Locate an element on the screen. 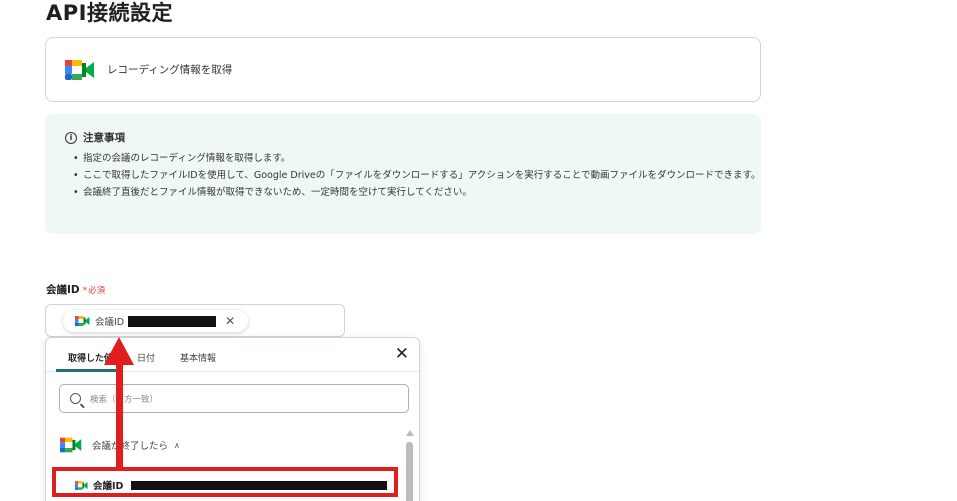  annotation-highlight-box is located at coordinates (225, 482).